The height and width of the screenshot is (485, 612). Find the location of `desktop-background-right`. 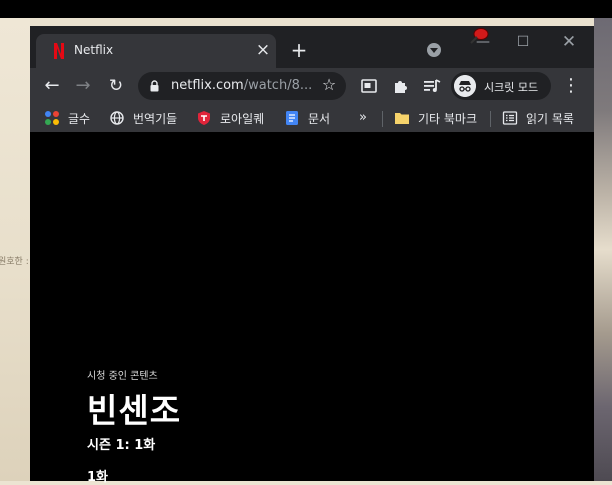

desktop-background-right is located at coordinates (603, 249).